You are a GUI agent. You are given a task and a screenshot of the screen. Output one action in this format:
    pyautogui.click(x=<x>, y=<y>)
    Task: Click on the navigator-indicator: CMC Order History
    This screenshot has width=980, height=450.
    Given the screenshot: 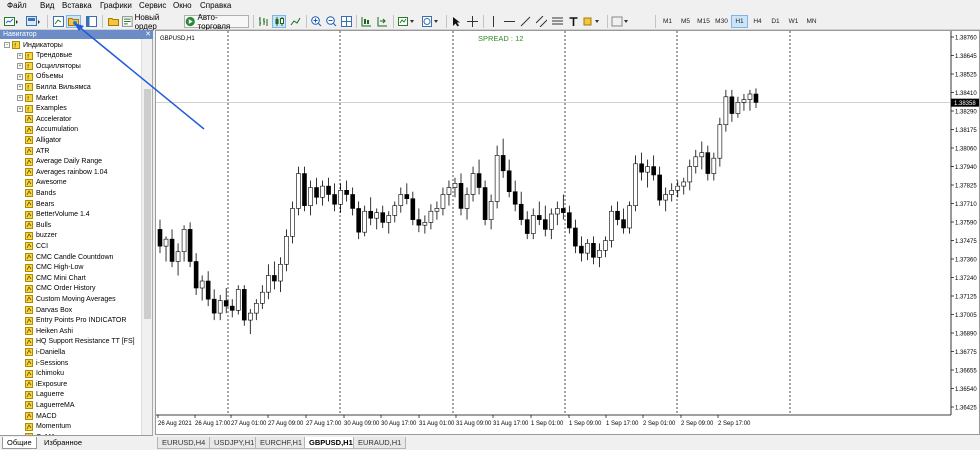 What is the action you would take?
    pyautogui.click(x=60, y=289)
    